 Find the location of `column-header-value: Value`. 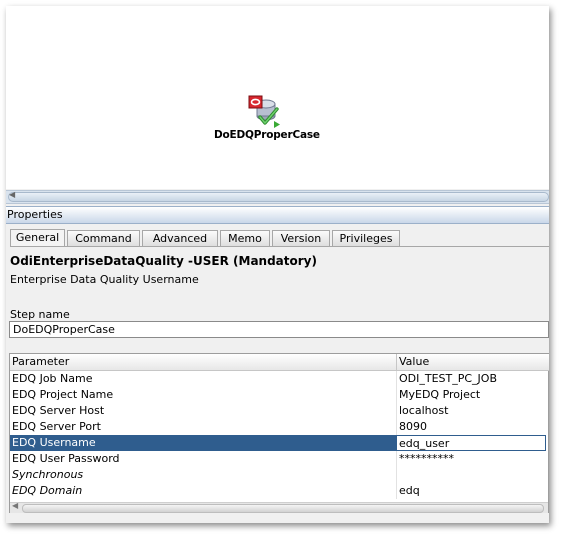

column-header-value: Value is located at coordinates (413, 362).